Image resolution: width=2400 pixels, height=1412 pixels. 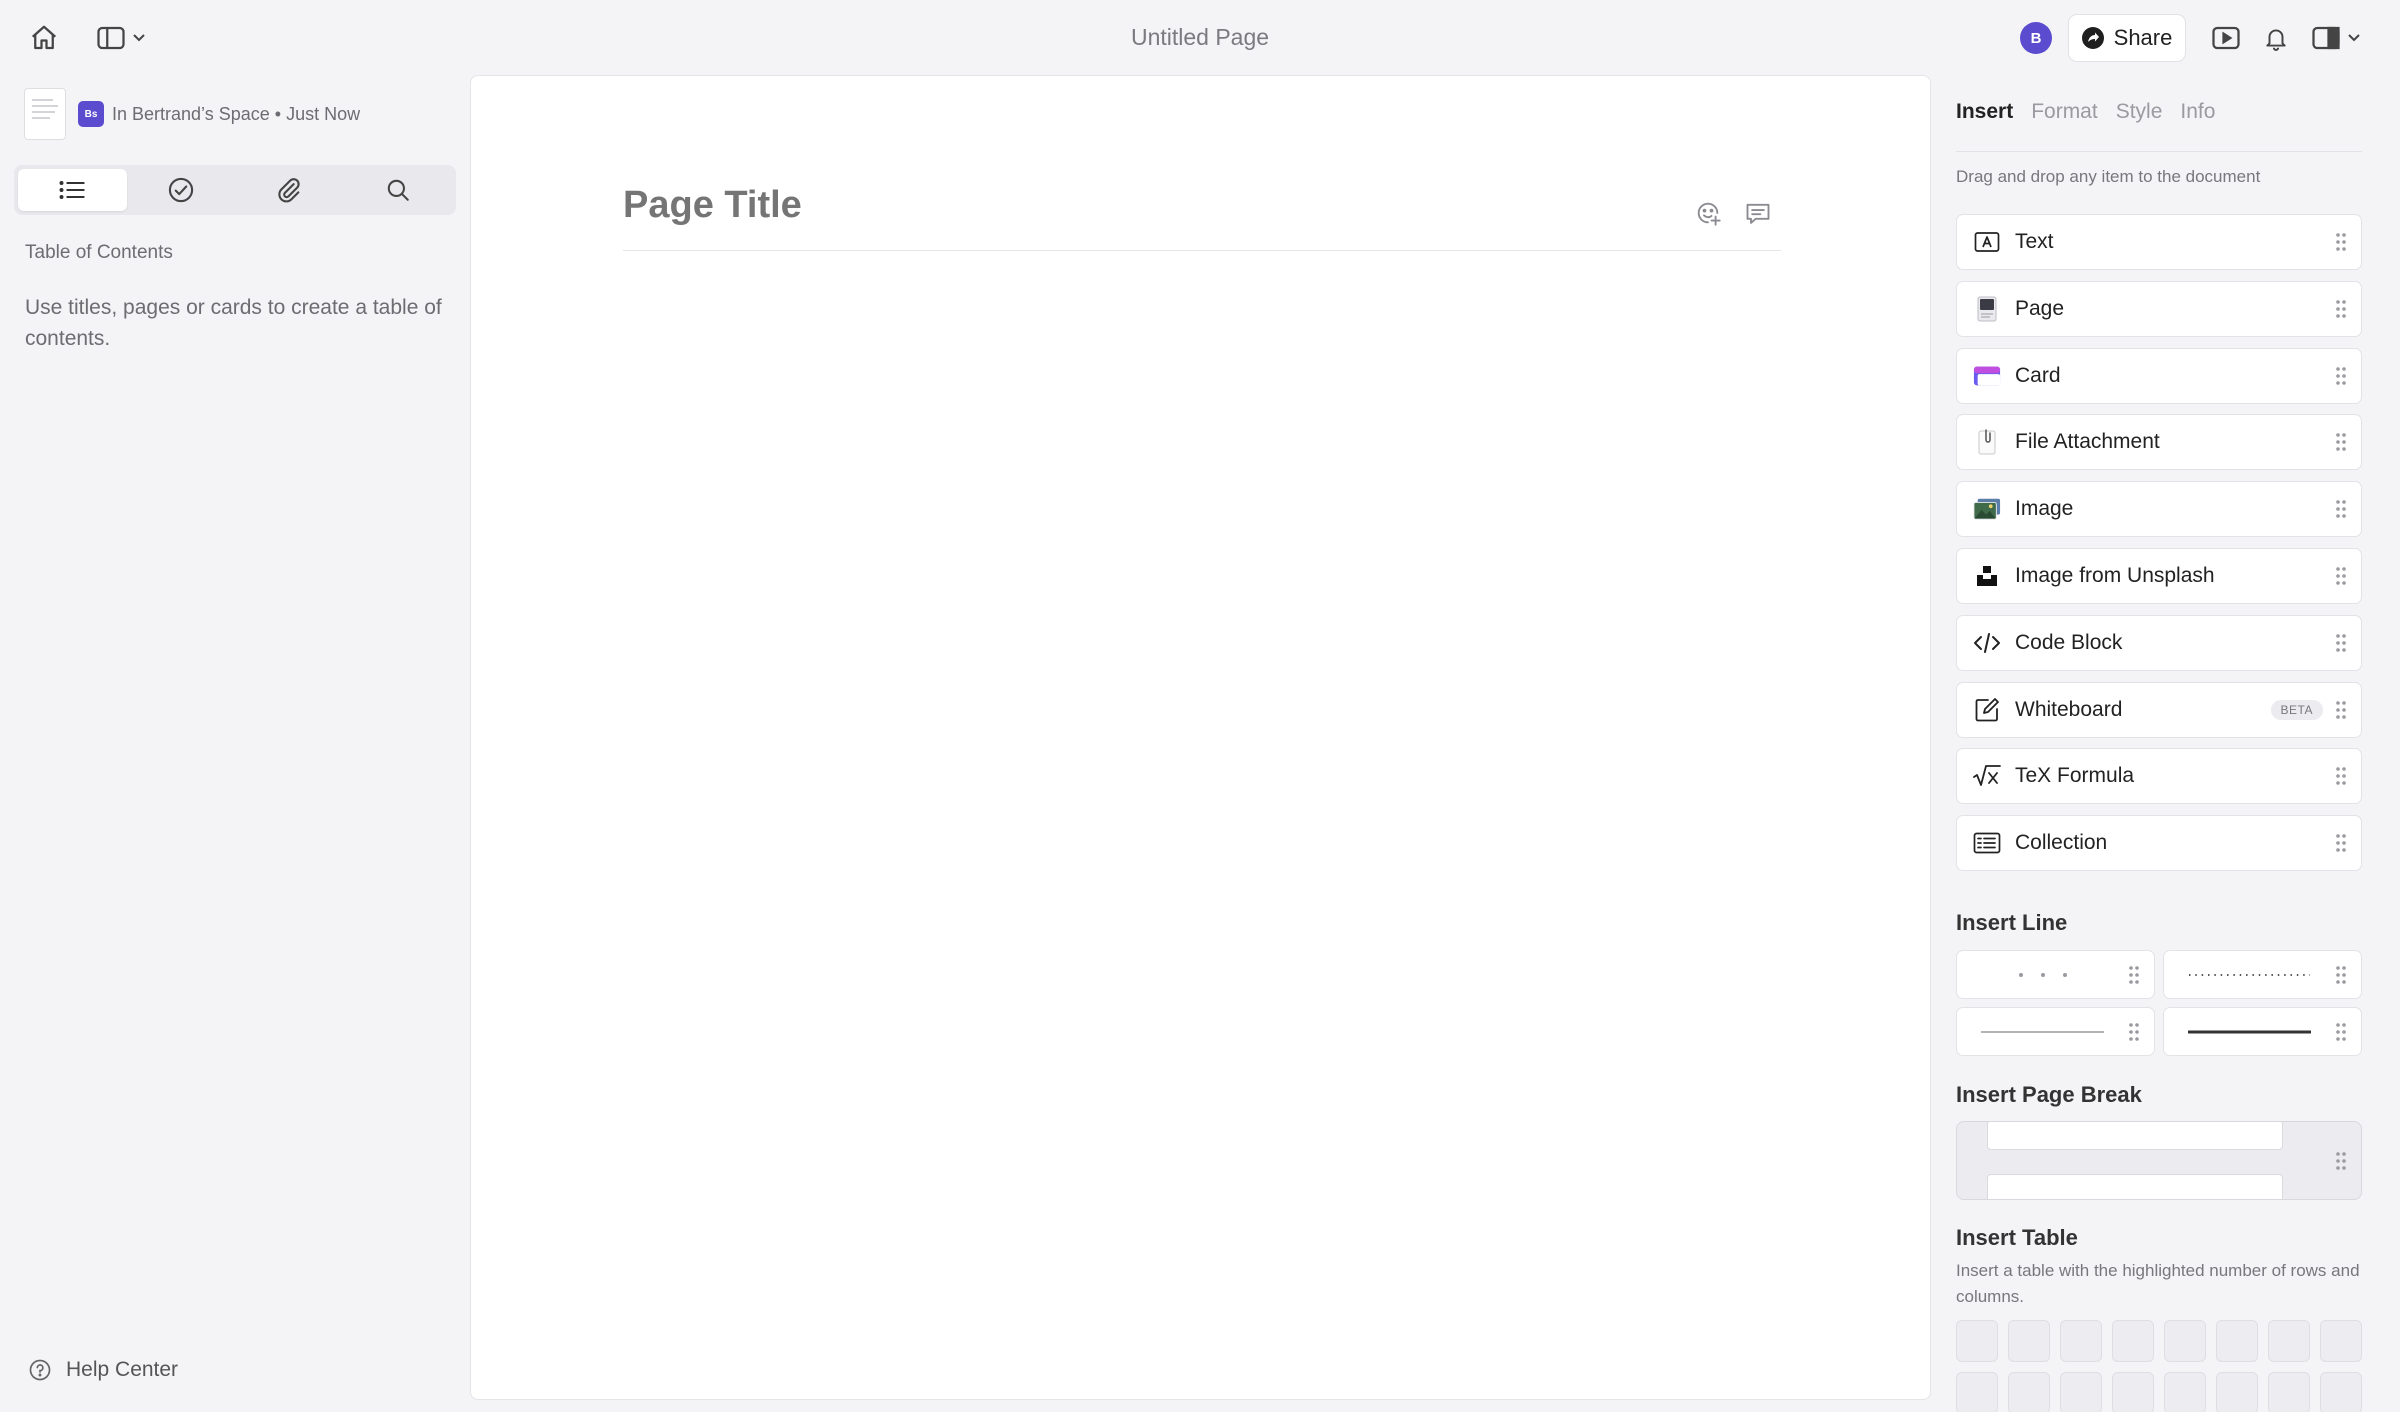 I want to click on comment-icon, so click(x=1758, y=213).